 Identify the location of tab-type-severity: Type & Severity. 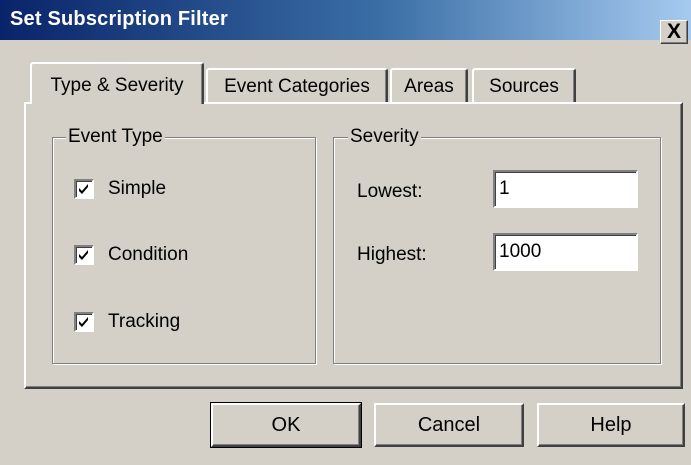
(117, 83).